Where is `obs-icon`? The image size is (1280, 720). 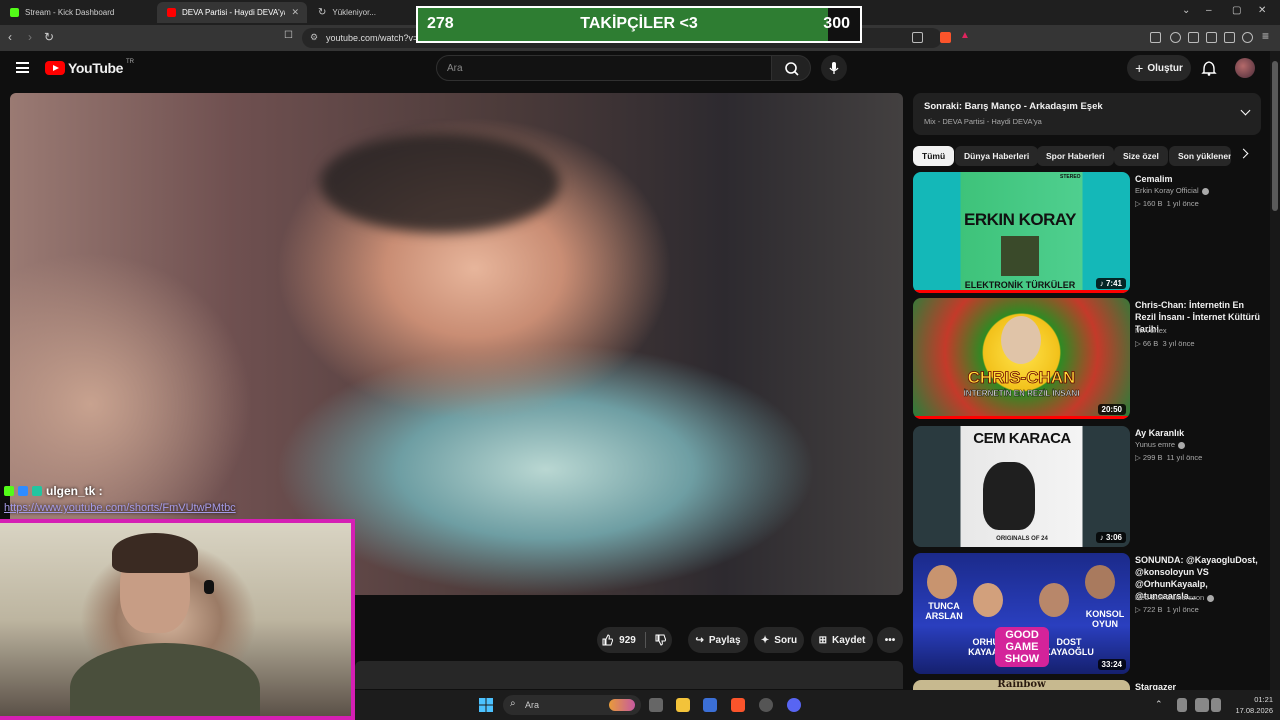 obs-icon is located at coordinates (766, 705).